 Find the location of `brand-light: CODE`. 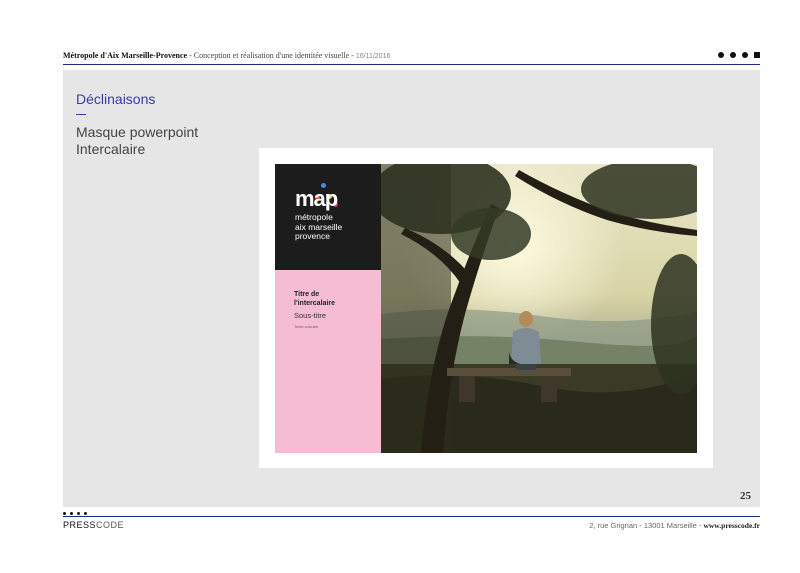

brand-light: CODE is located at coordinates (110, 525).